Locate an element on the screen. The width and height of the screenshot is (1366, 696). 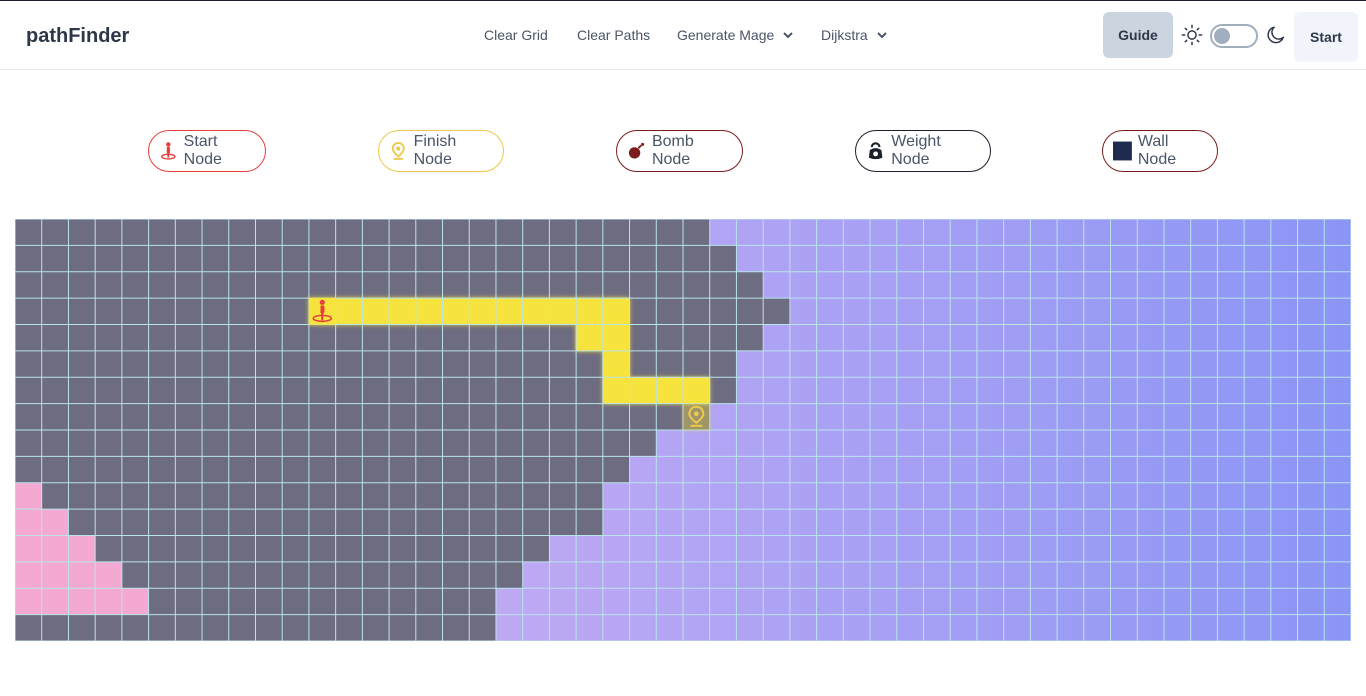
start-node-icon is located at coordinates (322, 311).